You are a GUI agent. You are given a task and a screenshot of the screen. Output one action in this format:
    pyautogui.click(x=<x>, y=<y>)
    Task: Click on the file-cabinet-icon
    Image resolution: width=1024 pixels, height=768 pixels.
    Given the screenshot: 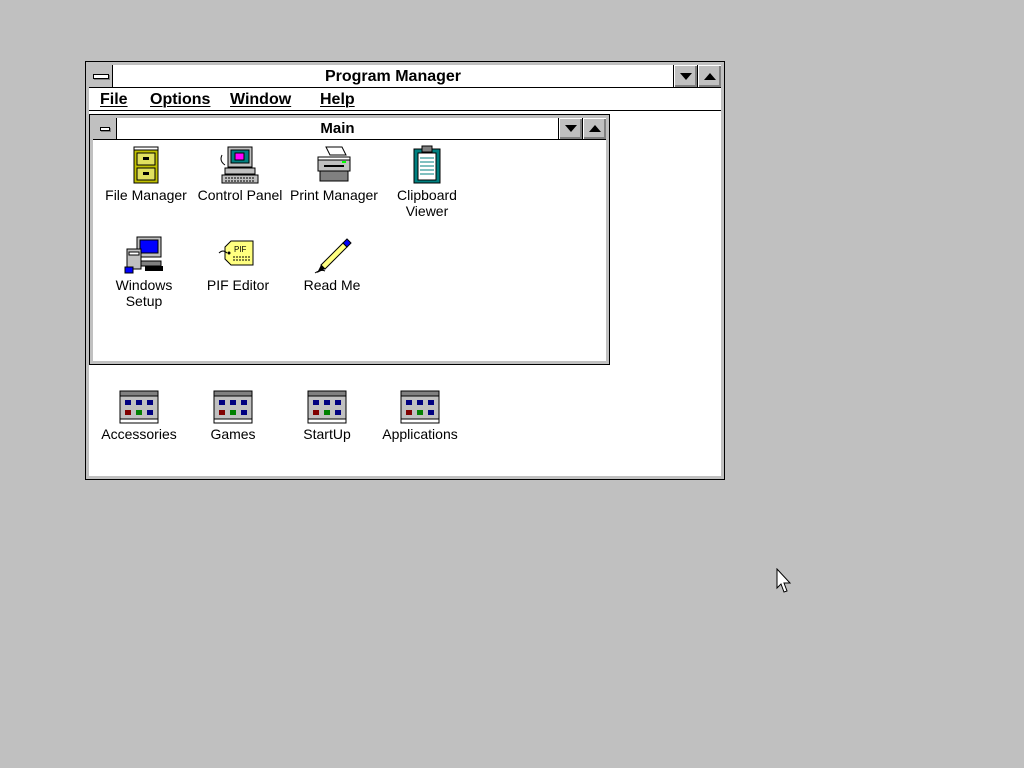 What is the action you would take?
    pyautogui.click(x=146, y=165)
    